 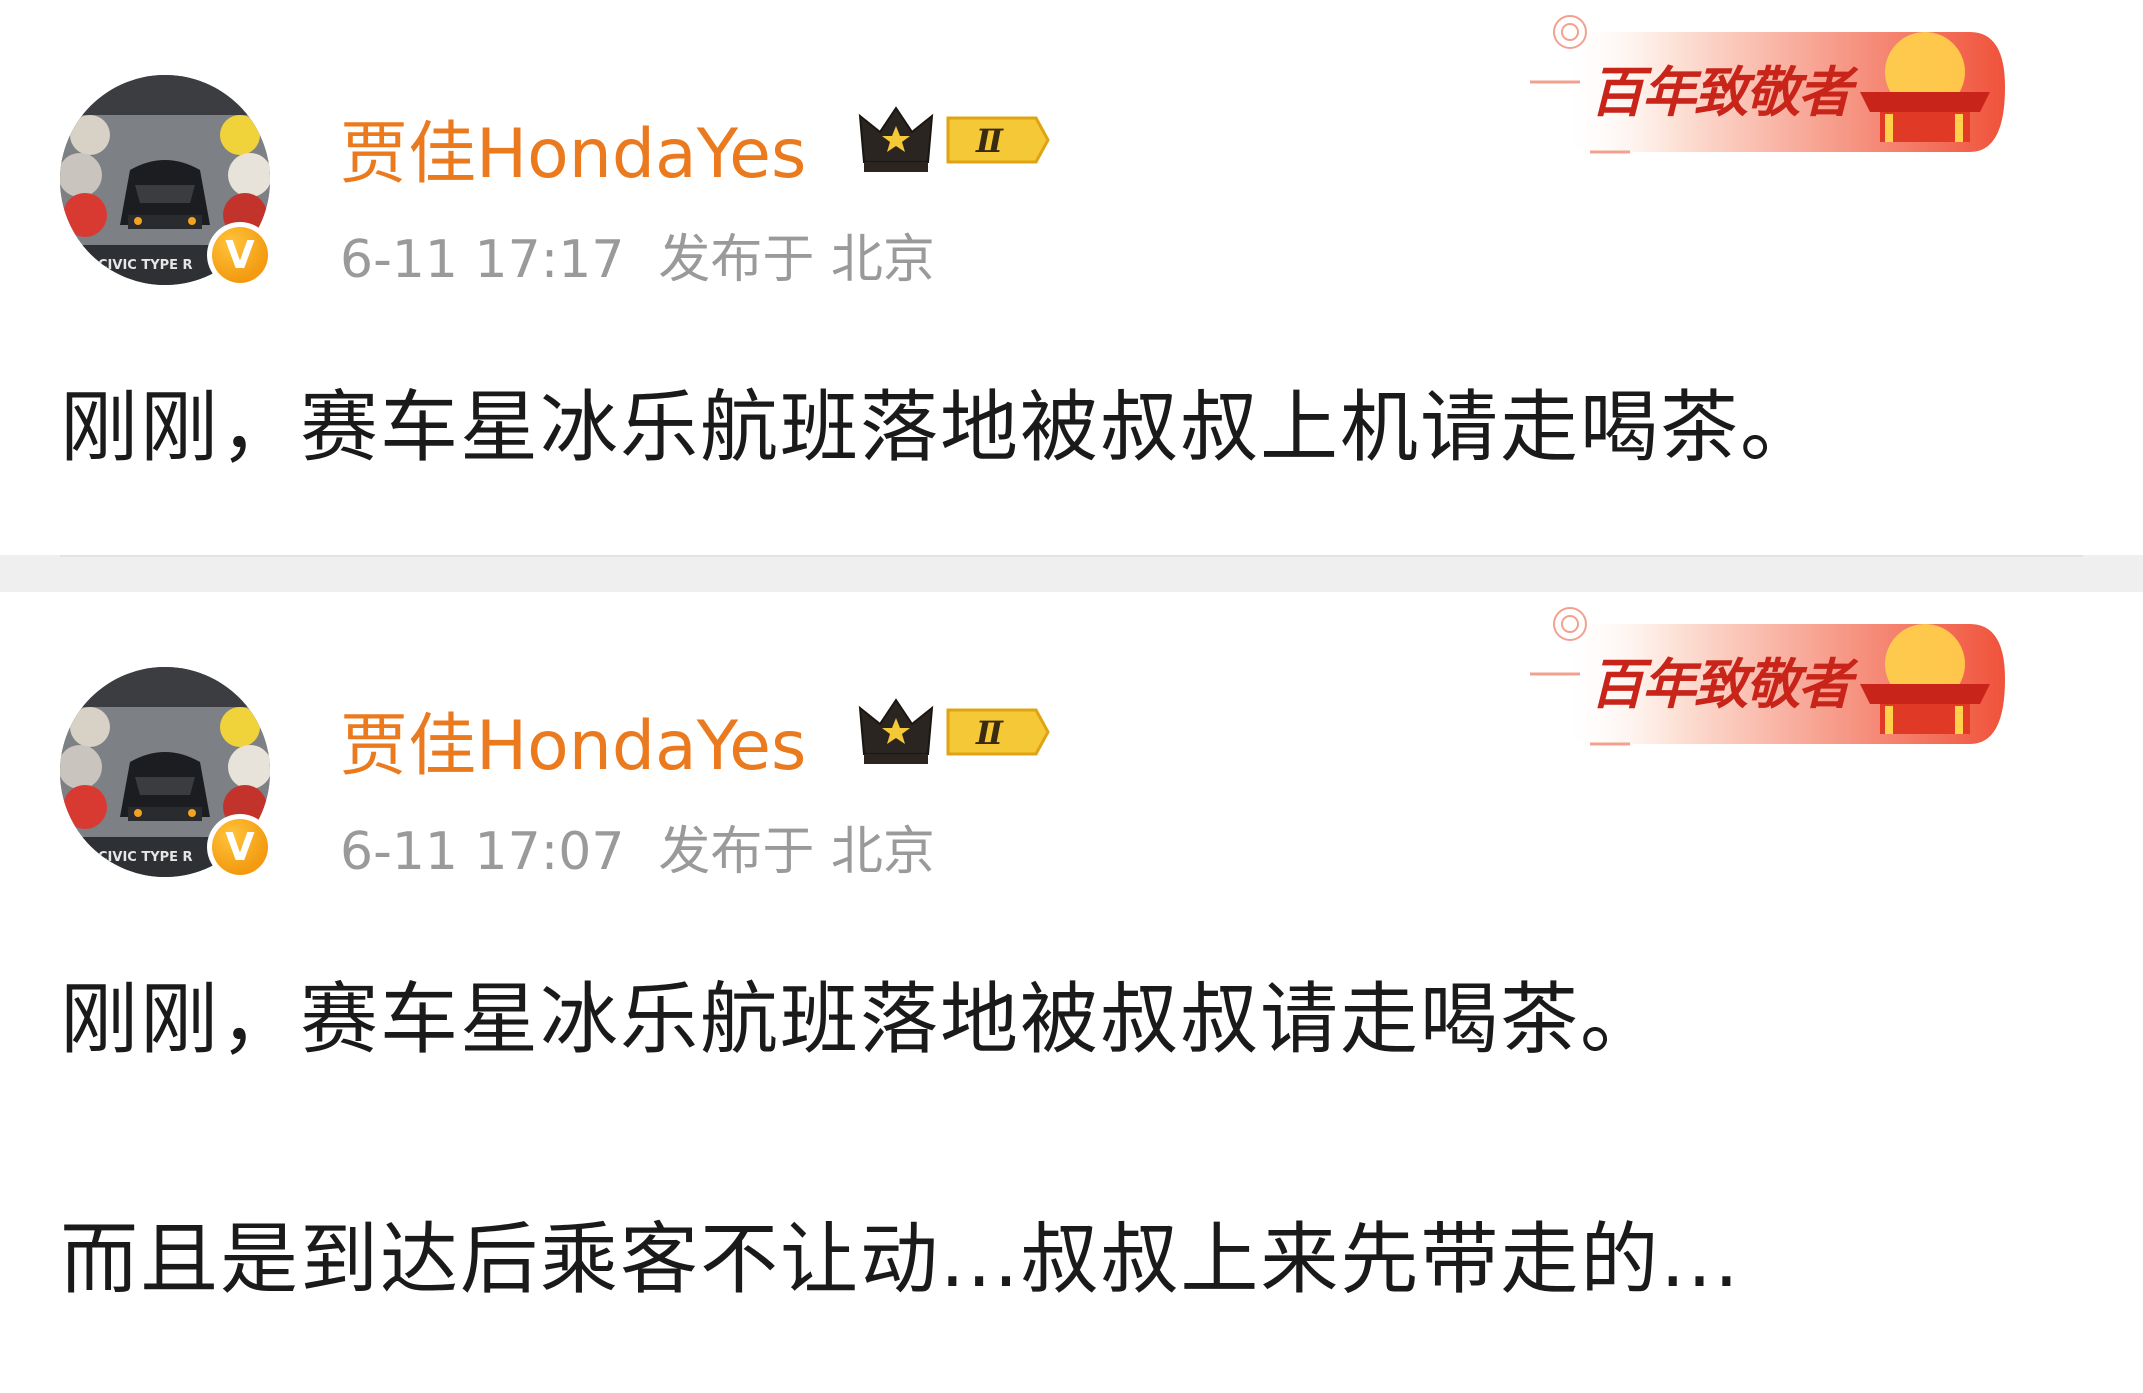 What do you see at coordinates (637, 254) in the screenshot?
I see `post-meta: 6-11 17:17 发布于 北京` at bounding box center [637, 254].